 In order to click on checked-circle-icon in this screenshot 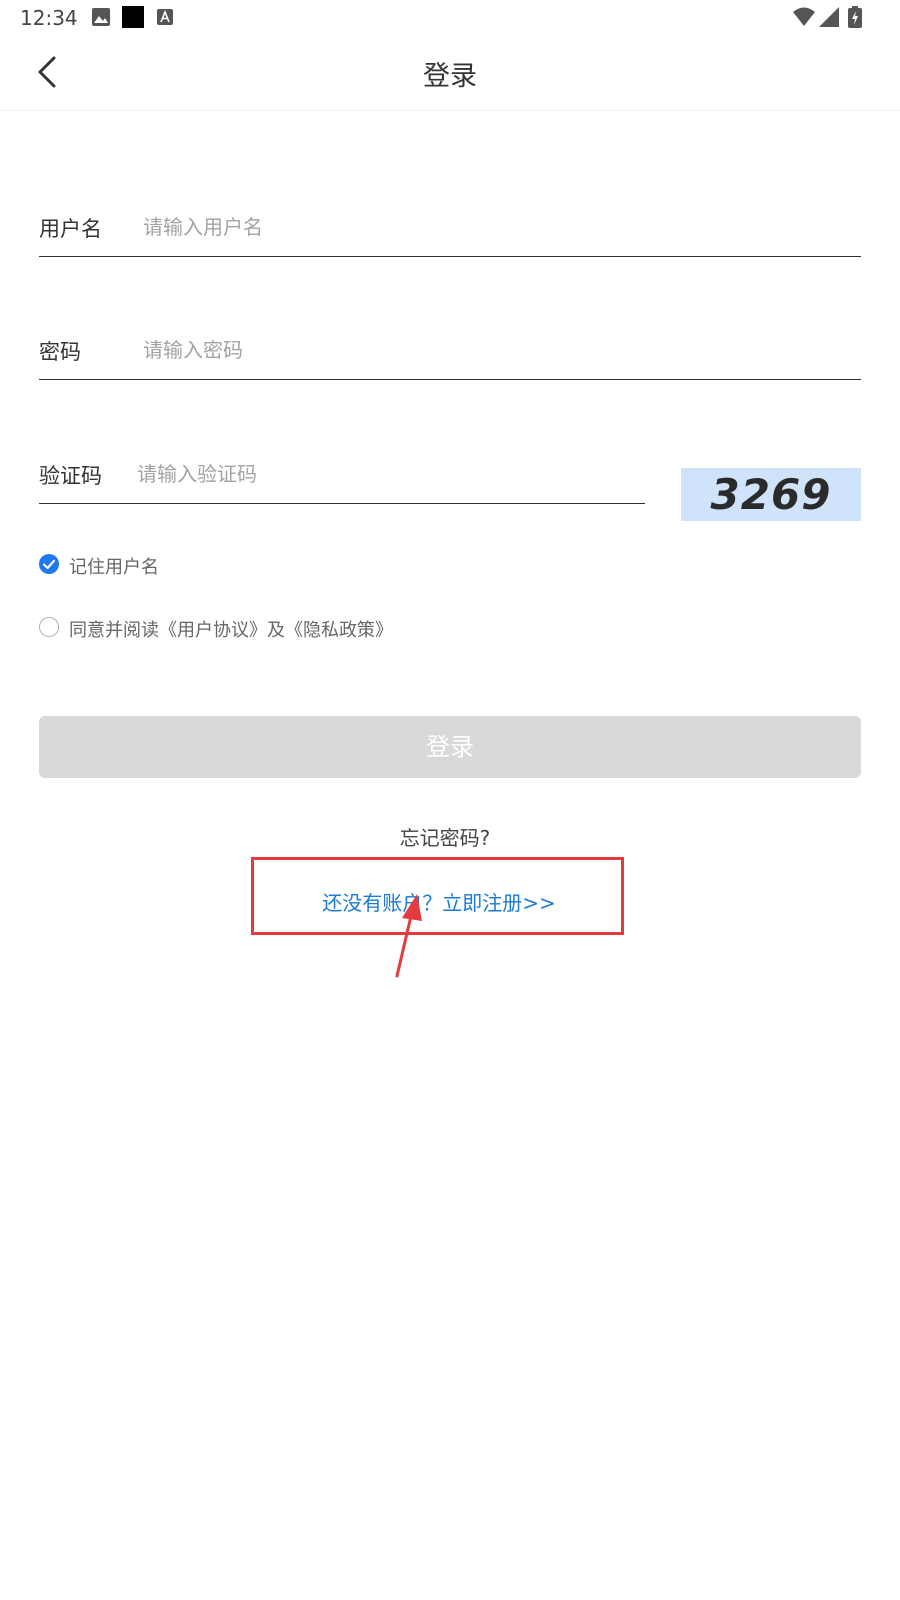, I will do `click(49, 564)`.